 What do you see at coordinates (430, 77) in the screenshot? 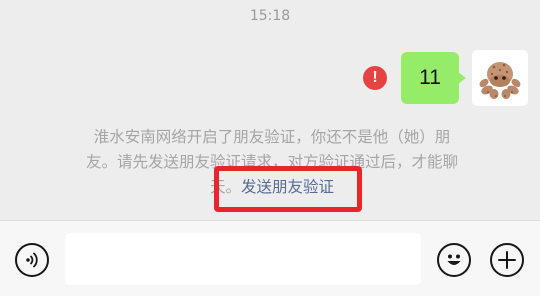
I see `message-text: 11` at bounding box center [430, 77].